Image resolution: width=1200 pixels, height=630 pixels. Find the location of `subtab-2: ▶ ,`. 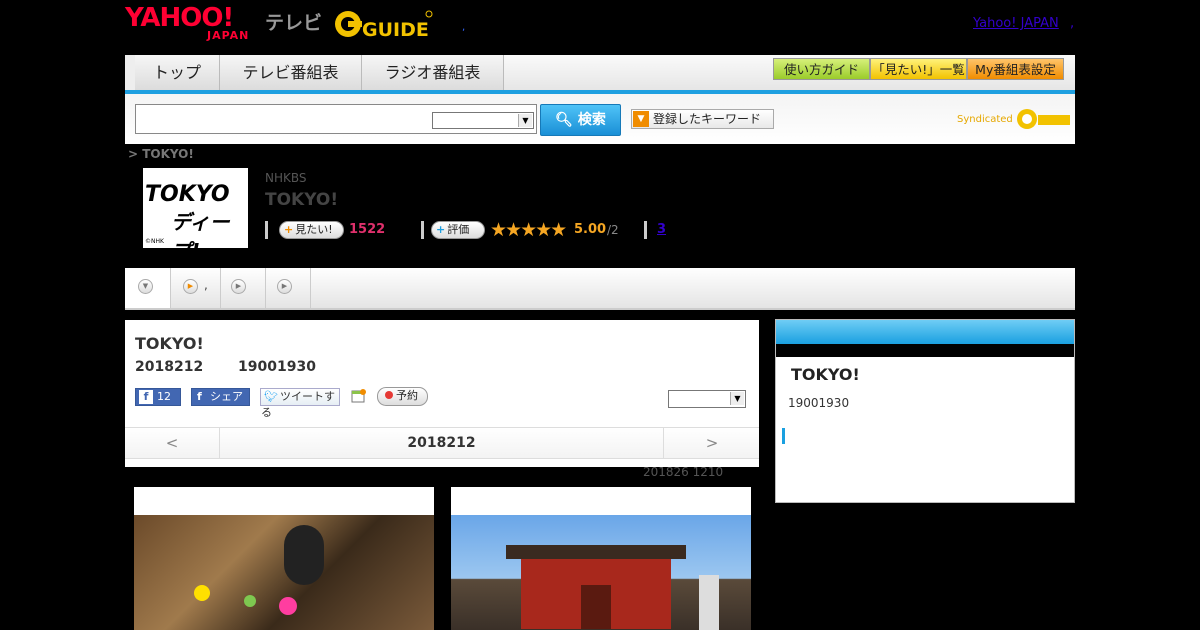

subtab-2: ▶ , is located at coordinates (195, 288).